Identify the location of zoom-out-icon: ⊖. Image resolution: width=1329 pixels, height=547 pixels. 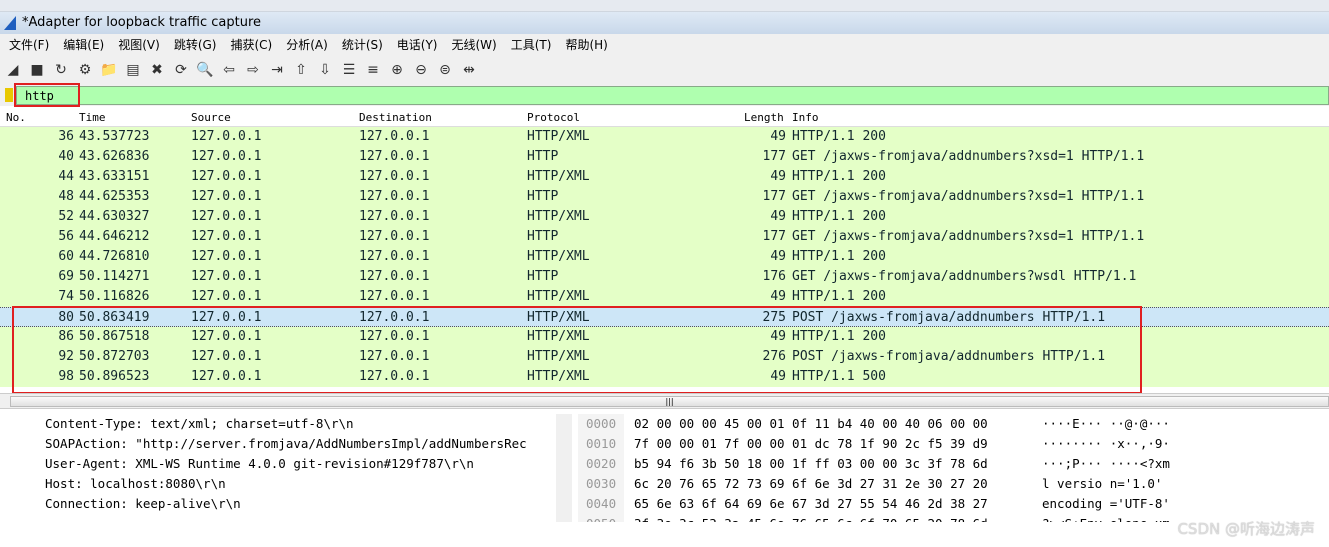
(421, 70).